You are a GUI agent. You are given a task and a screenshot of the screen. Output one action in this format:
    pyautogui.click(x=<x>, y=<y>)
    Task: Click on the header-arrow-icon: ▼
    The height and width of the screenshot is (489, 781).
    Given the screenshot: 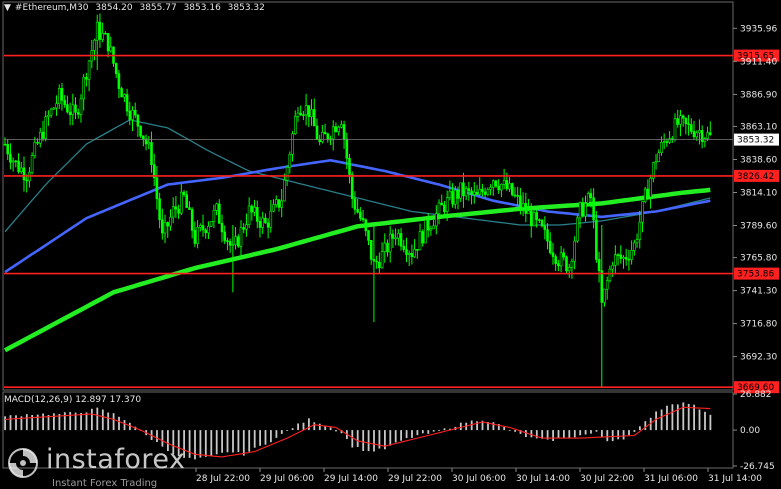 What is the action you would take?
    pyautogui.click(x=7, y=8)
    